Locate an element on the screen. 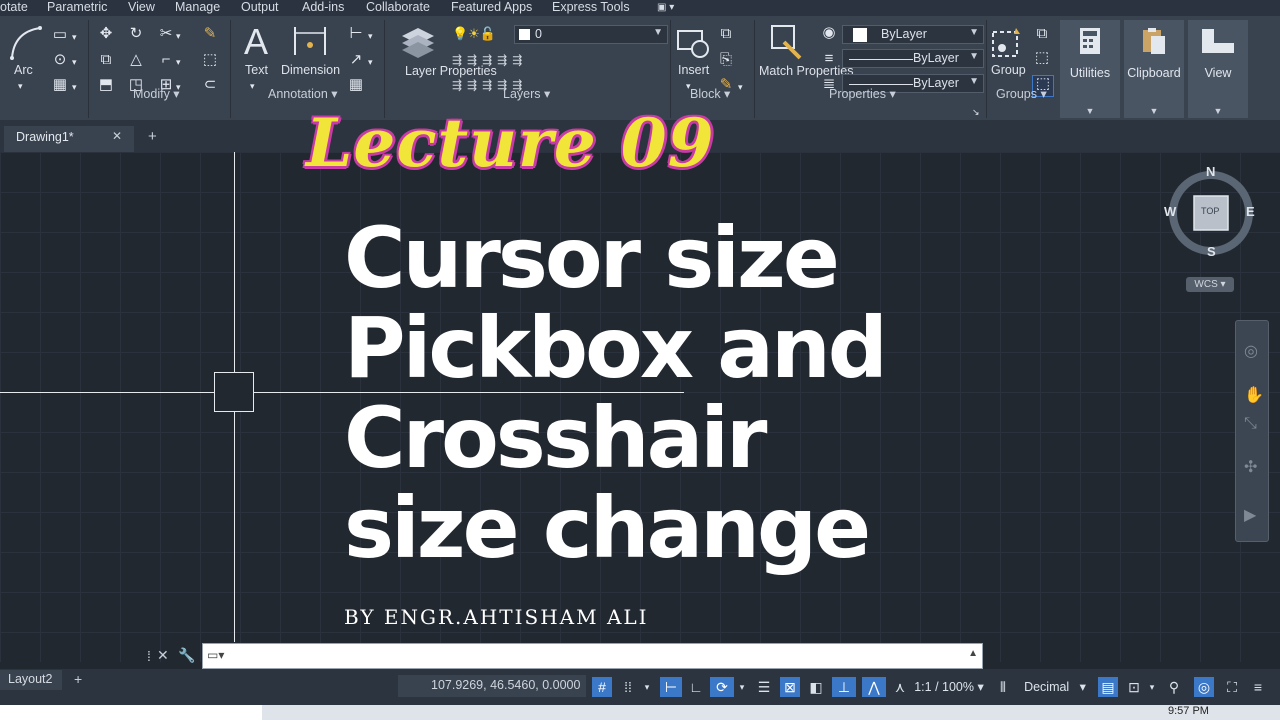 The width and height of the screenshot is (1280, 720). color-dropdown: ByLayer ▼ is located at coordinates (913, 34).